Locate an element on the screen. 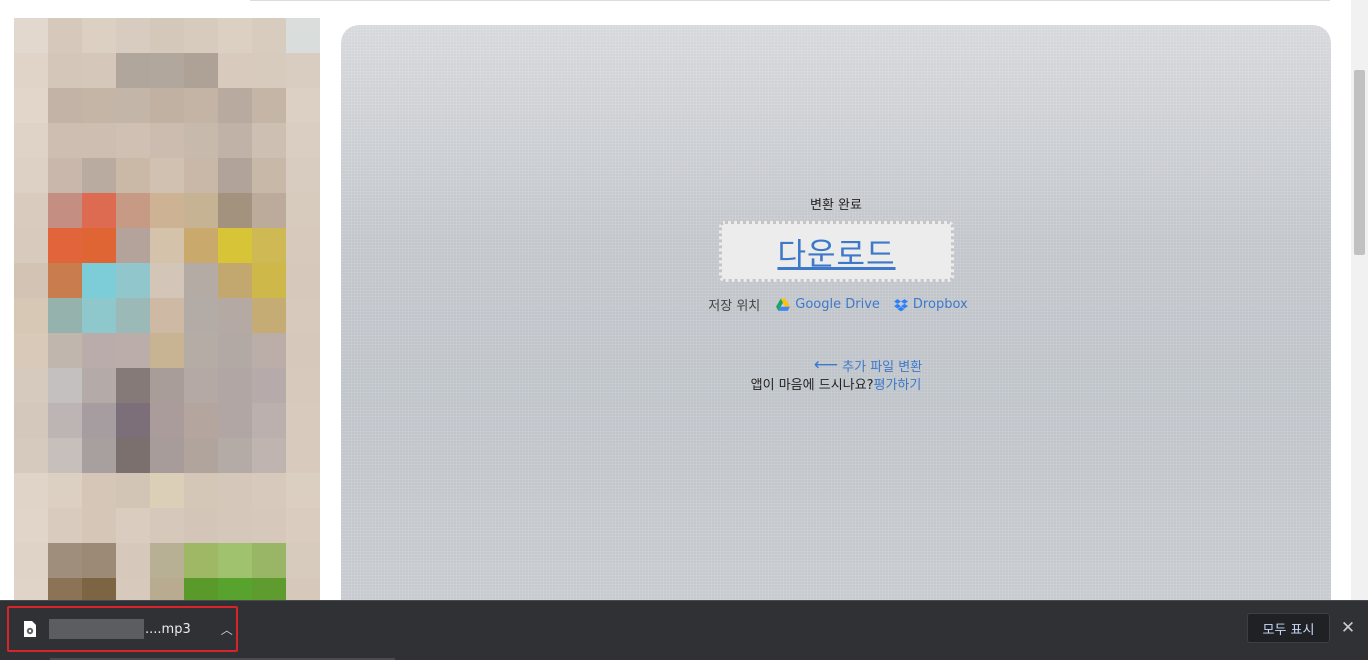  google-drive-icon is located at coordinates (783, 304).